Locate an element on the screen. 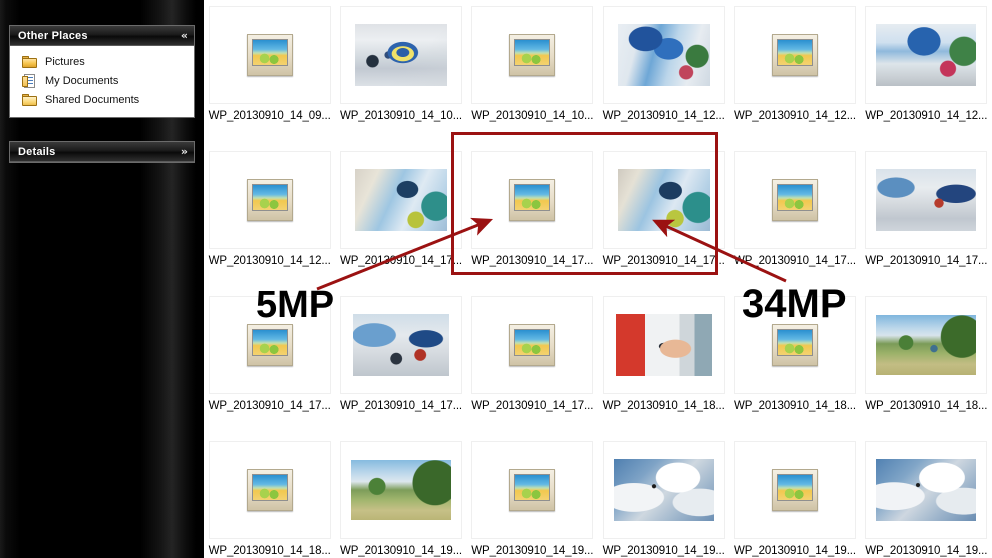 This screenshot has height=558, width=992. photo-thumbnail-shop-wall is located at coordinates (926, 200).